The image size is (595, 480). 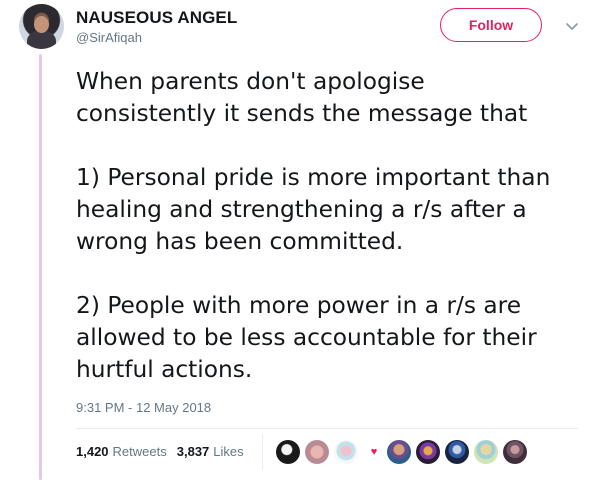 I want to click on tweet-line: consistently it sends the message that, so click(x=302, y=113).